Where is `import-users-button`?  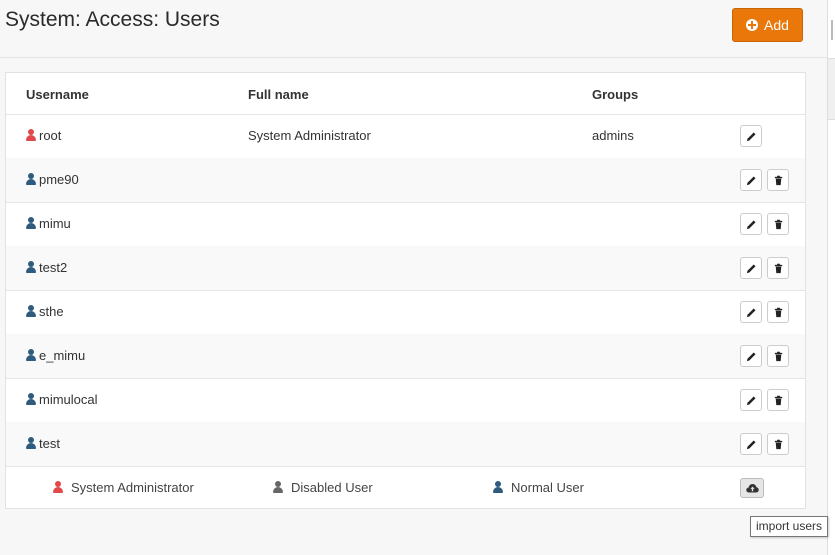
import-users-button is located at coordinates (752, 488).